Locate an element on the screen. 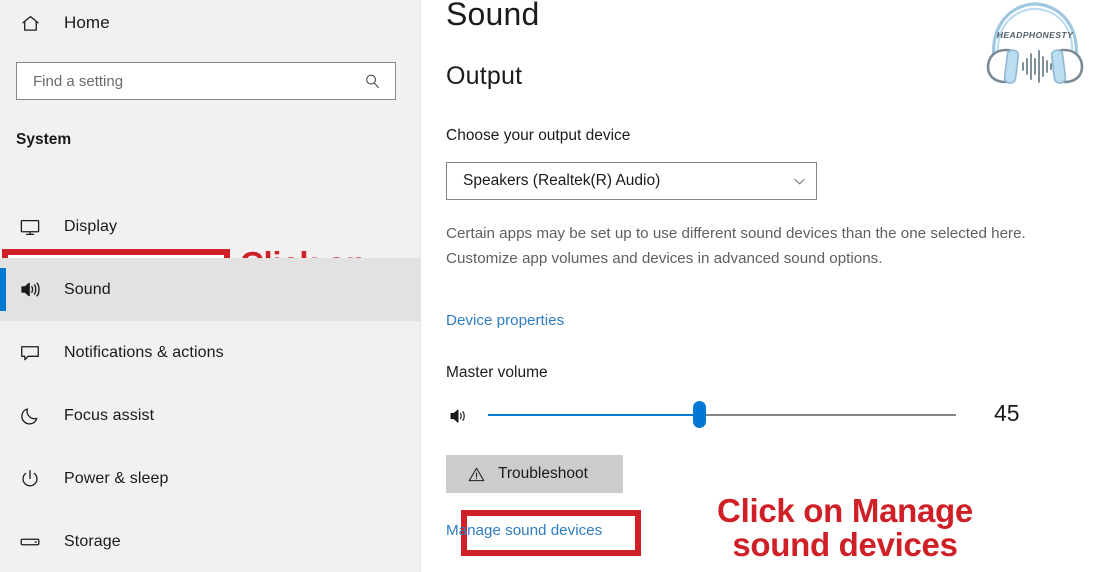  warning-triangle-icon is located at coordinates (476, 474).